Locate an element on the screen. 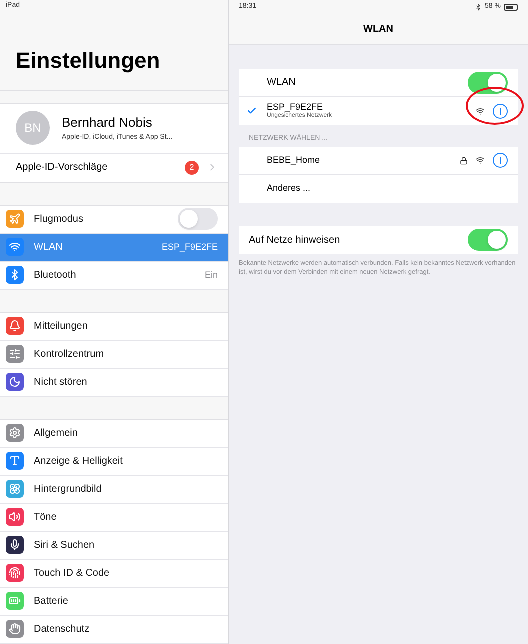 The height and width of the screenshot is (644, 528). sidebar-item-label: Töne is located at coordinates (46, 517).